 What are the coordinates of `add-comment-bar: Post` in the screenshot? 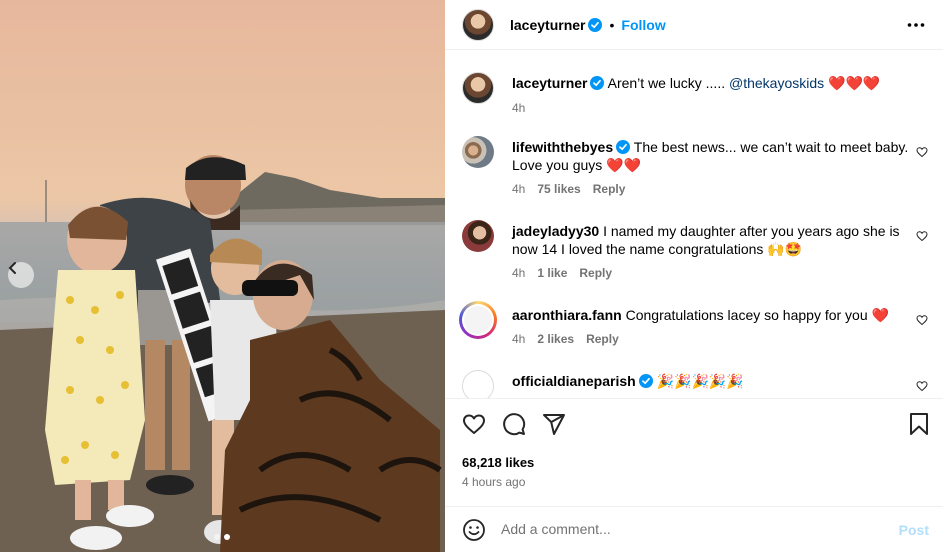 It's located at (694, 529).